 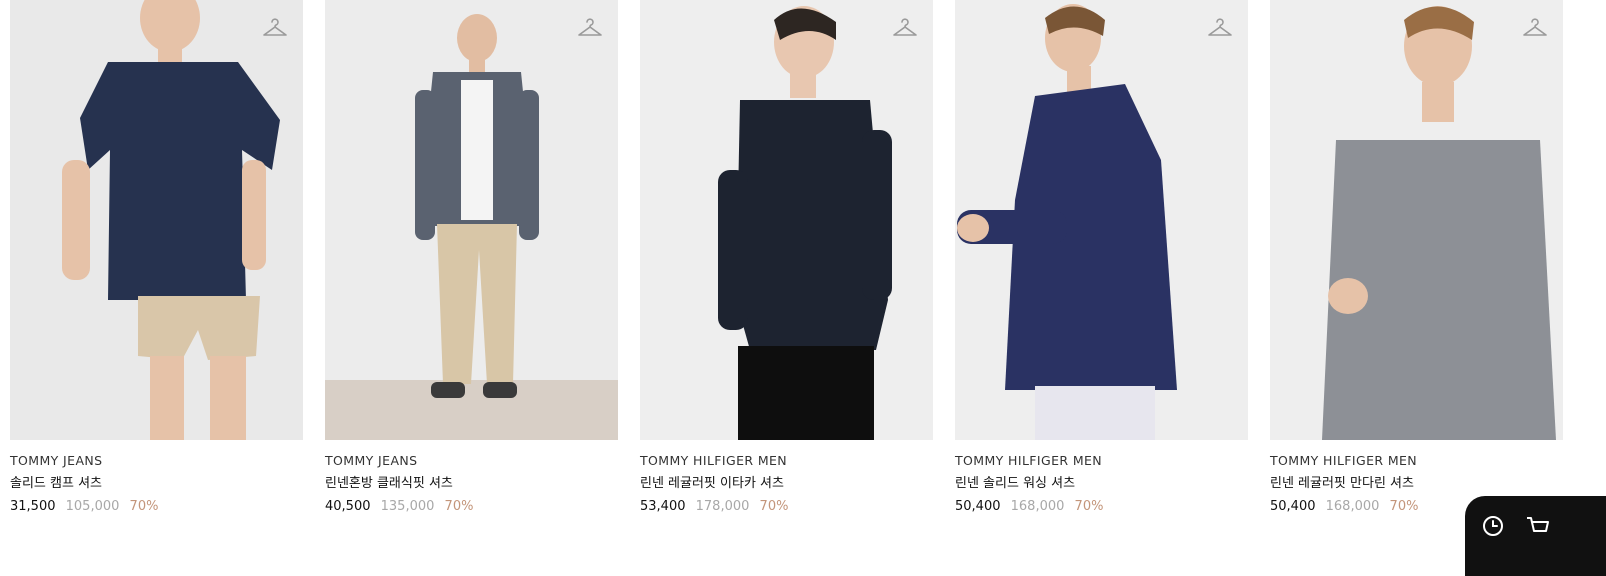 I want to click on product-name: 린넨 레귤러핏 만다린 셔츠, so click(x=1416, y=484).